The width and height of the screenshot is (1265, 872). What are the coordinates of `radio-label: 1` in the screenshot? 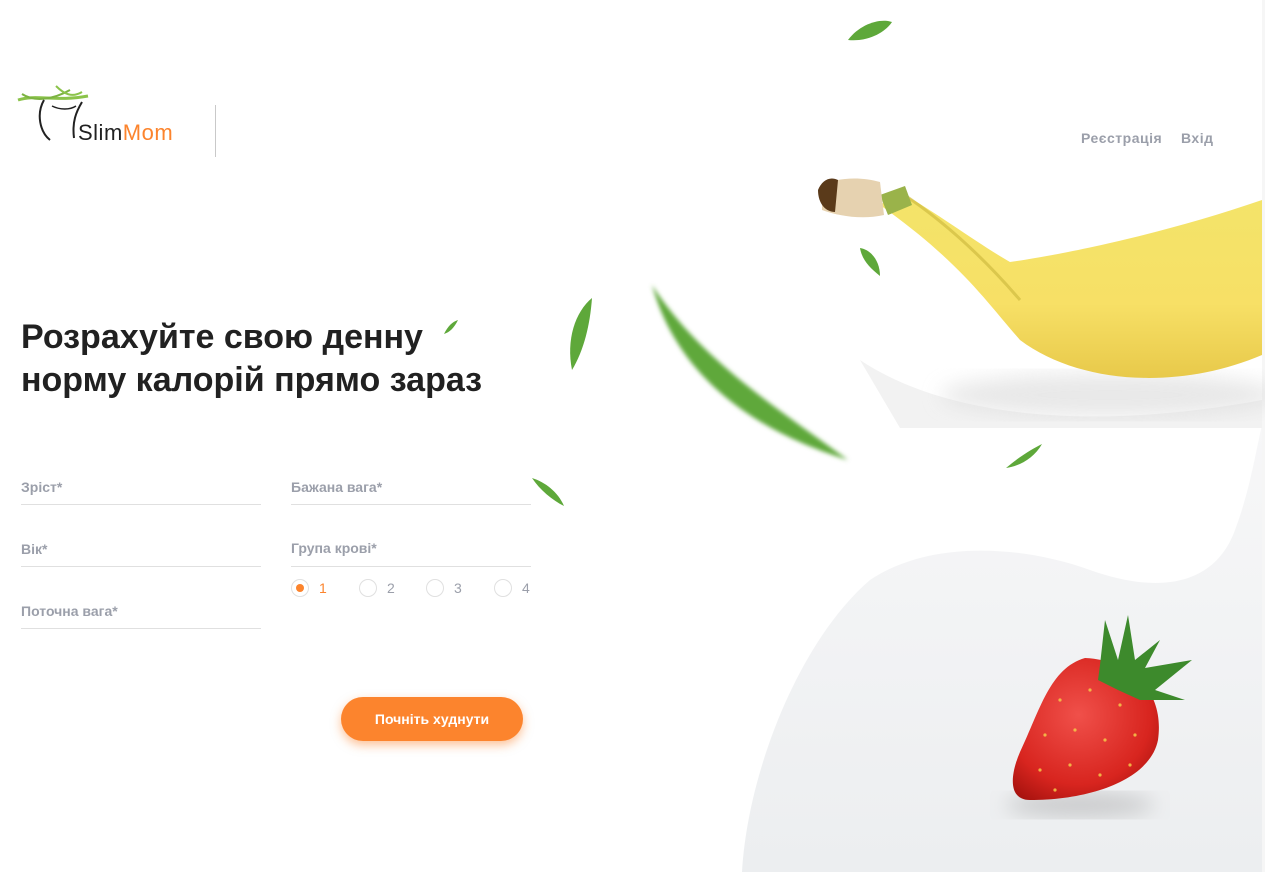 It's located at (323, 588).